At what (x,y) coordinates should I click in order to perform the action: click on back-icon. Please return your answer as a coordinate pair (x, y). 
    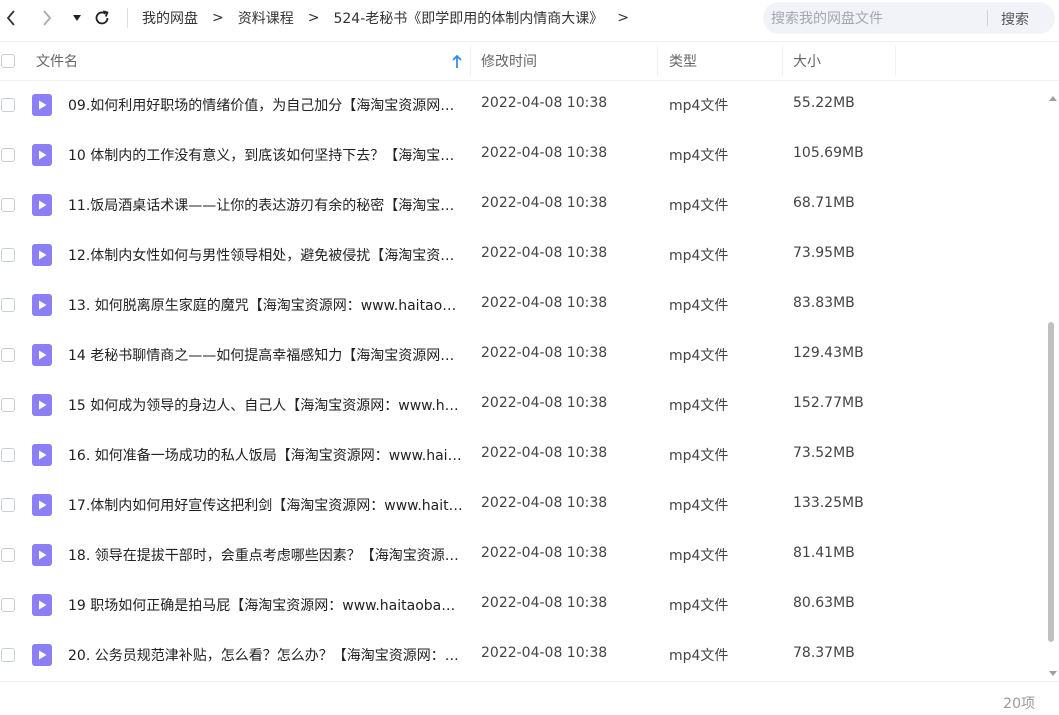
    Looking at the image, I should click on (11, 18).